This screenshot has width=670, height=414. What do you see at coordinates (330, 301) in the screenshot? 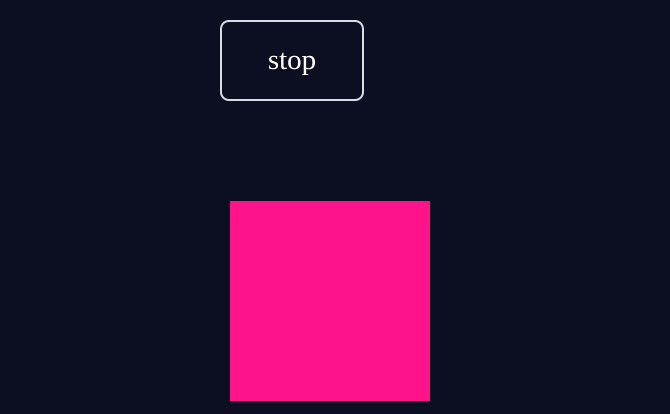
I see `pink-square` at bounding box center [330, 301].